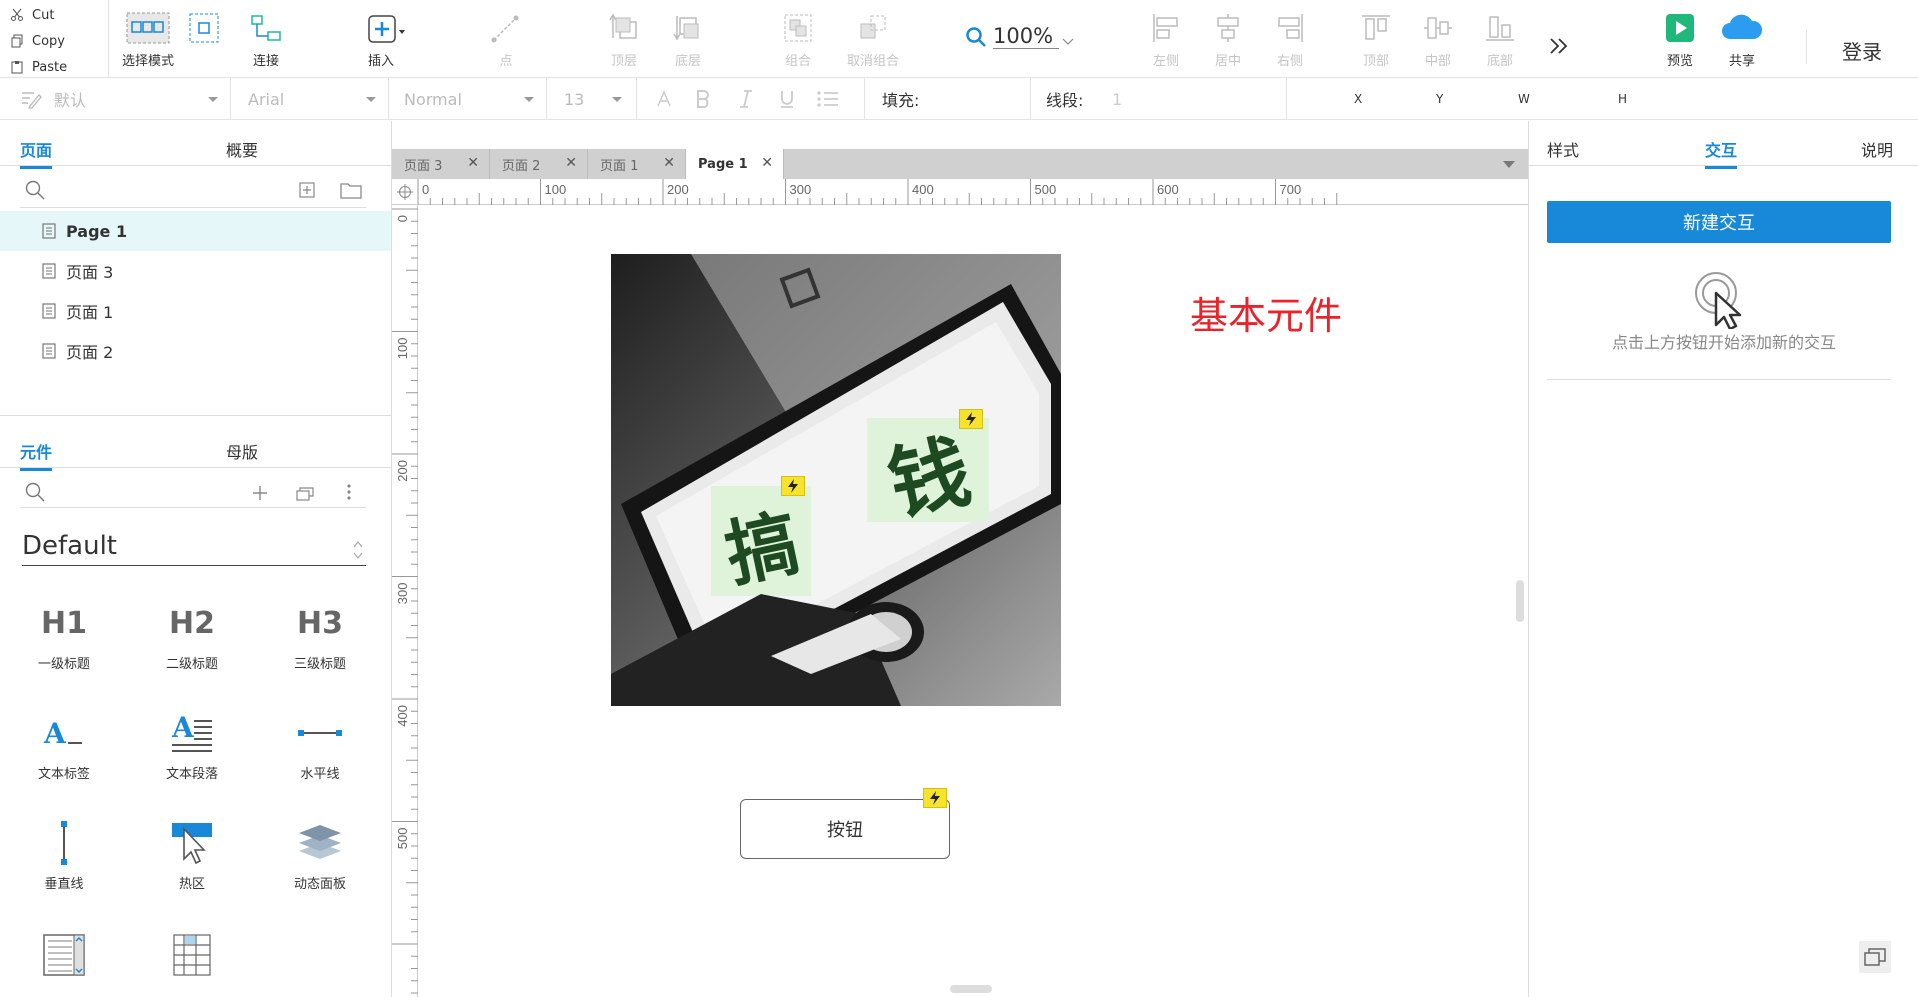 The width and height of the screenshot is (1918, 997). I want to click on more-tools-button, so click(1559, 48).